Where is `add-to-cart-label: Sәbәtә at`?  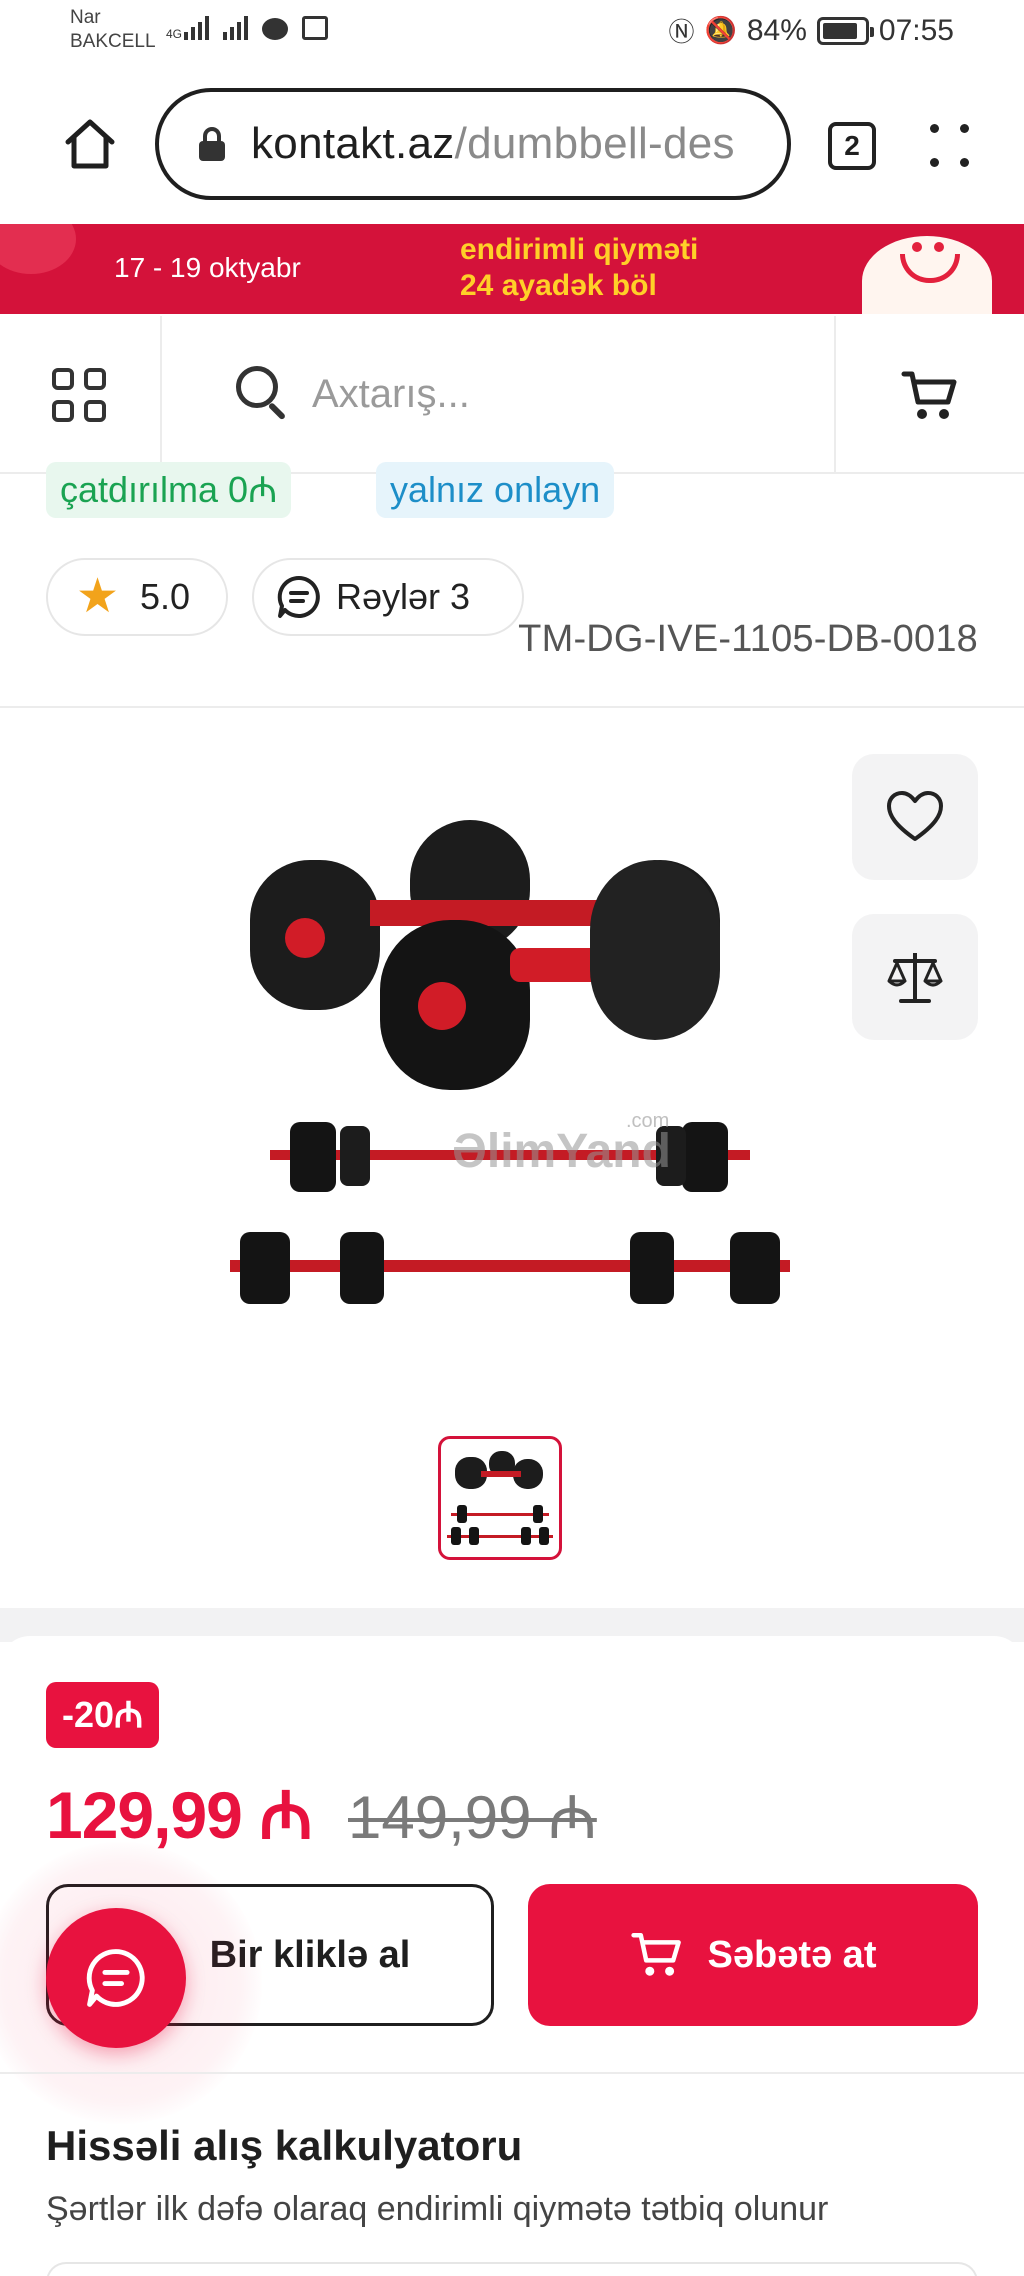
add-to-cart-label: Sәbәtә at is located at coordinates (792, 1954).